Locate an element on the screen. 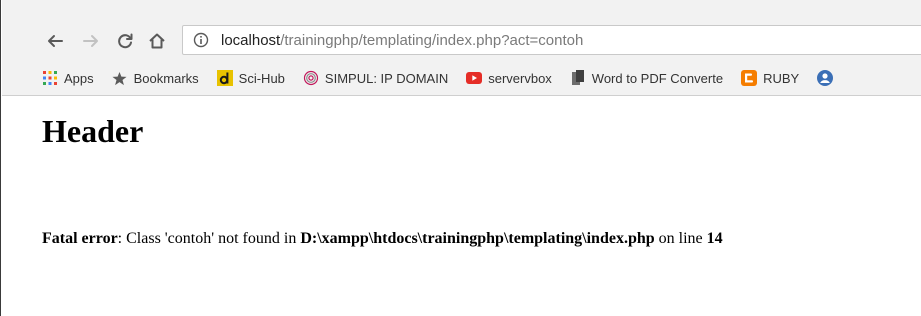  bookmark-sci-hub: Sci-Hub is located at coordinates (250, 78).